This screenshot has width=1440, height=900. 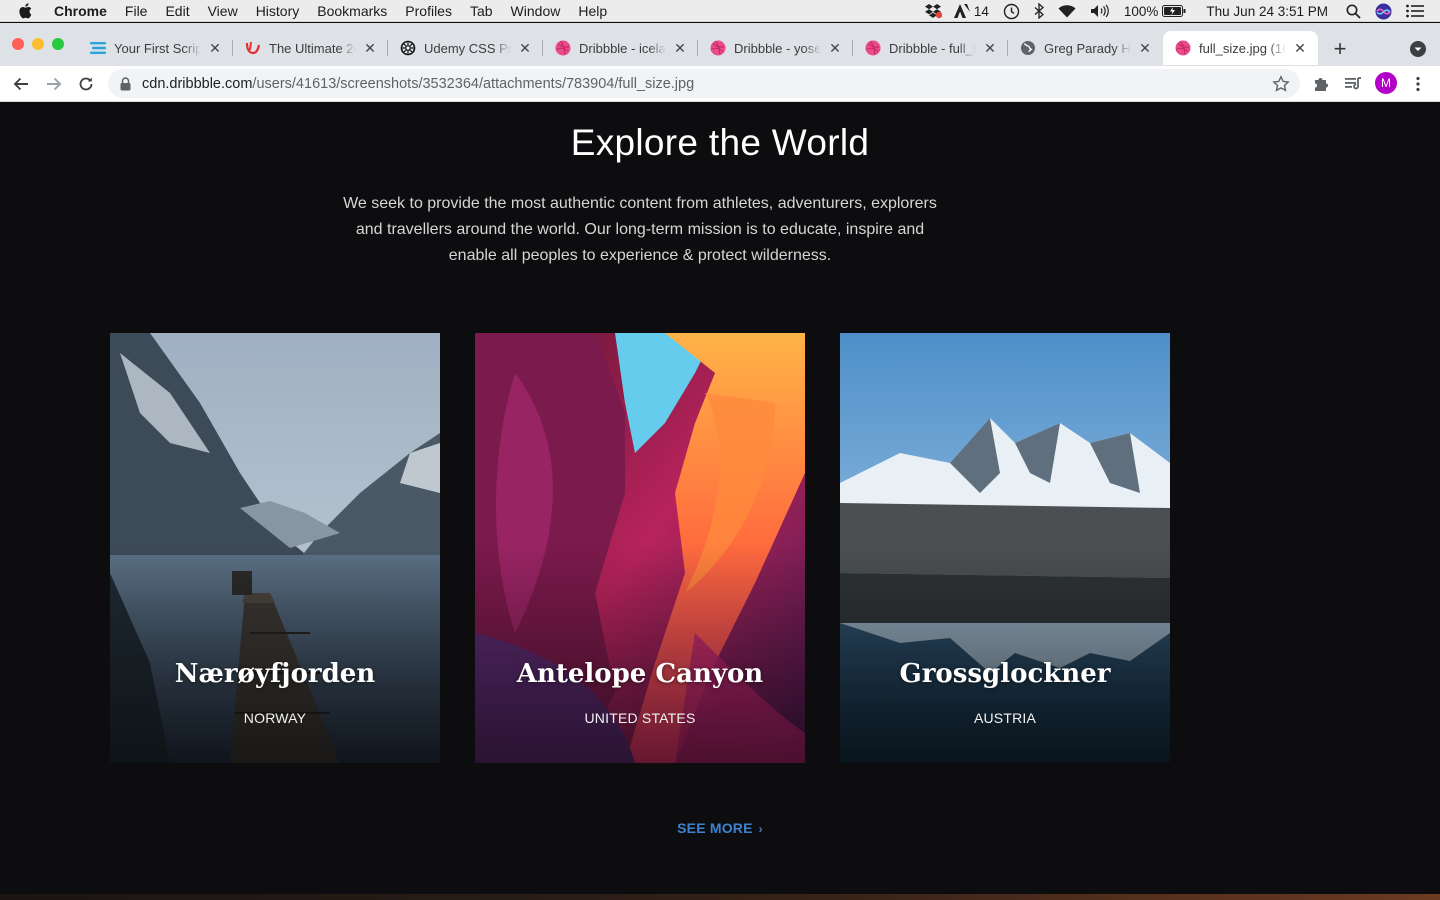 What do you see at coordinates (253, 48) in the screenshot?
I see `u-logo-icon` at bounding box center [253, 48].